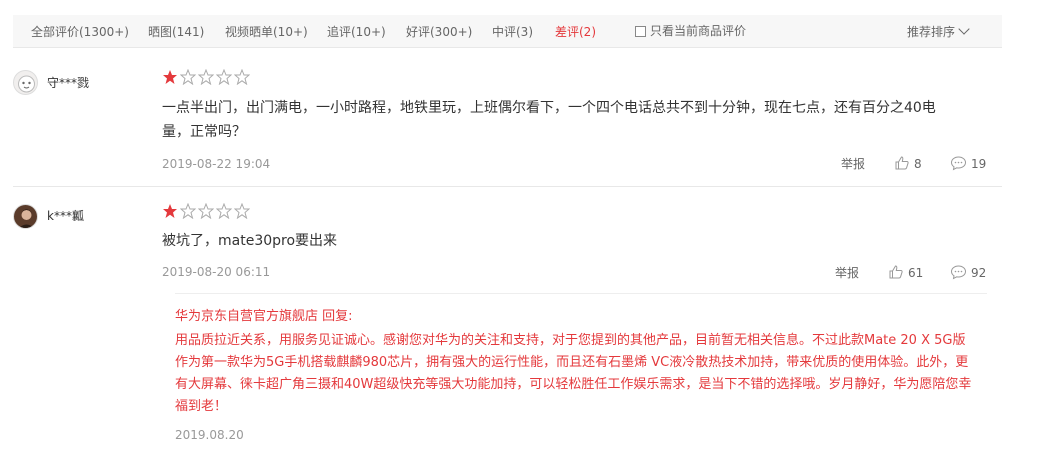 The height and width of the screenshot is (459, 1043). Describe the element at coordinates (581, 293) in the screenshot. I see `reply-divider` at that location.